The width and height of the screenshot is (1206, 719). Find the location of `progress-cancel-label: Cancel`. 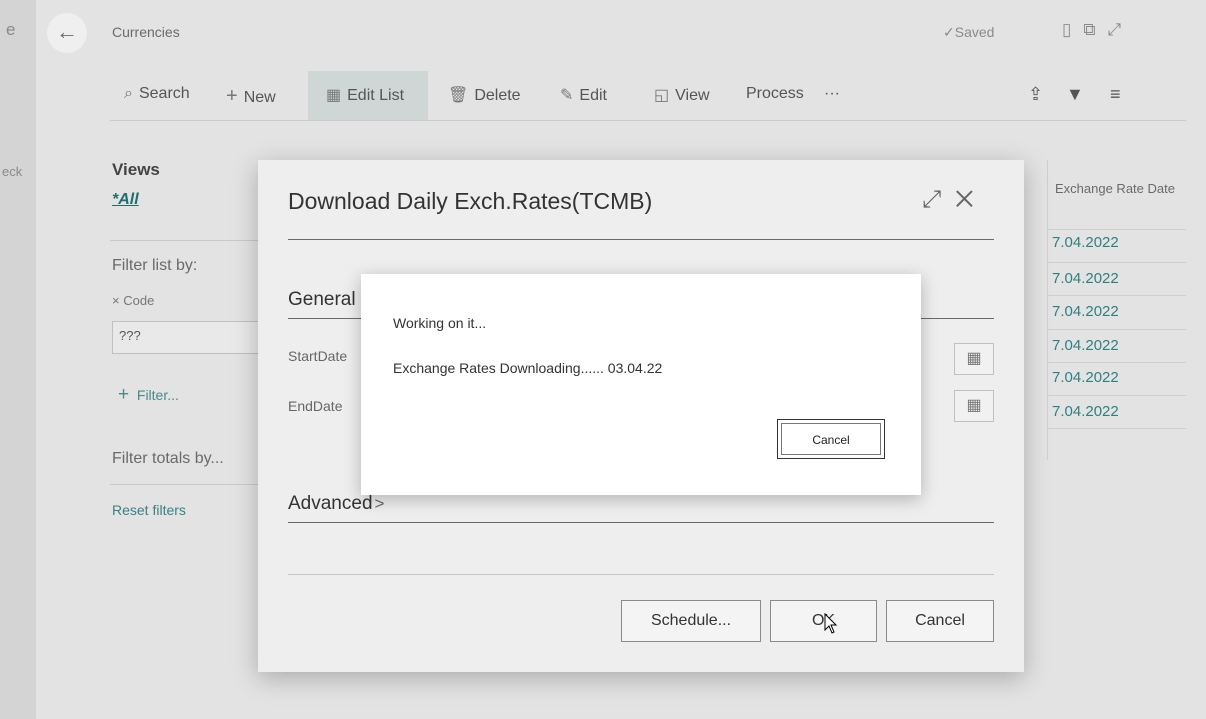

progress-cancel-label: Cancel is located at coordinates (831, 439).